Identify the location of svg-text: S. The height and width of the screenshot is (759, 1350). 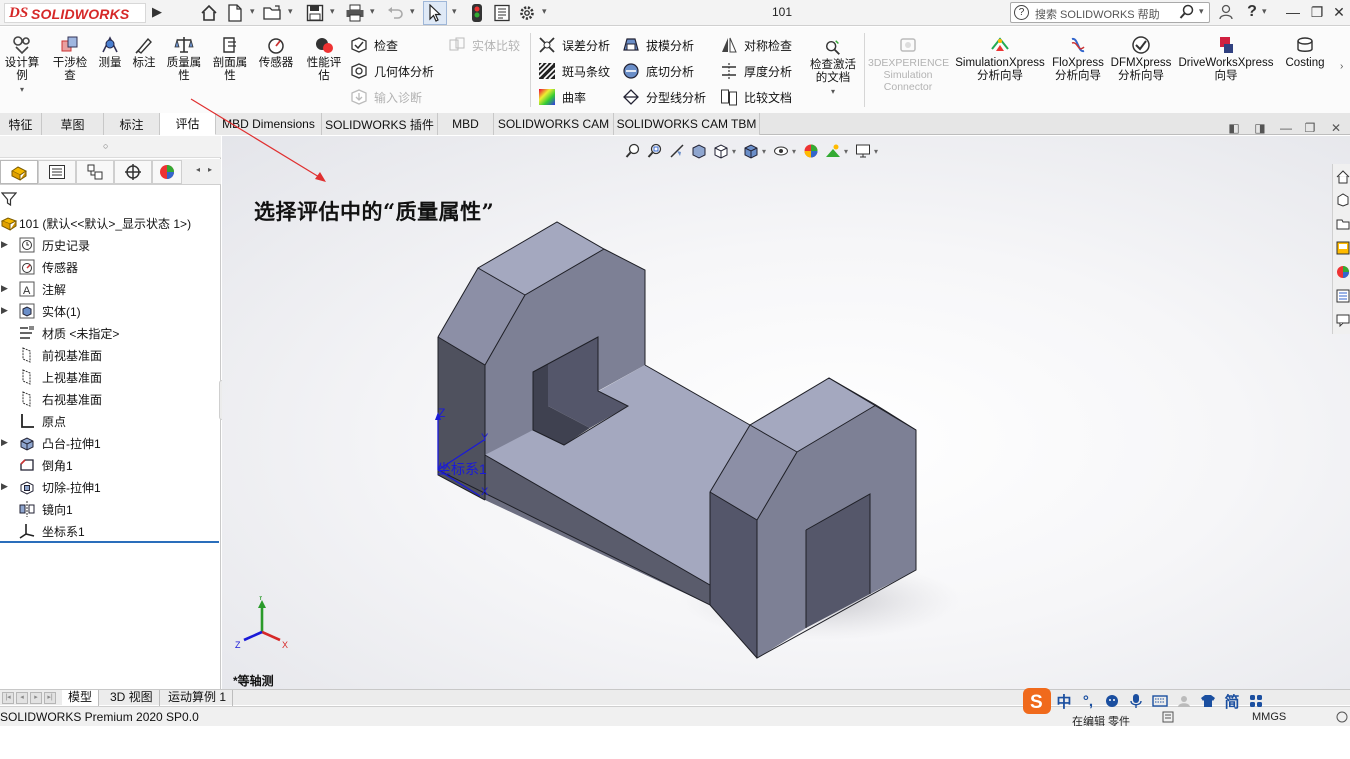
(1036, 702).